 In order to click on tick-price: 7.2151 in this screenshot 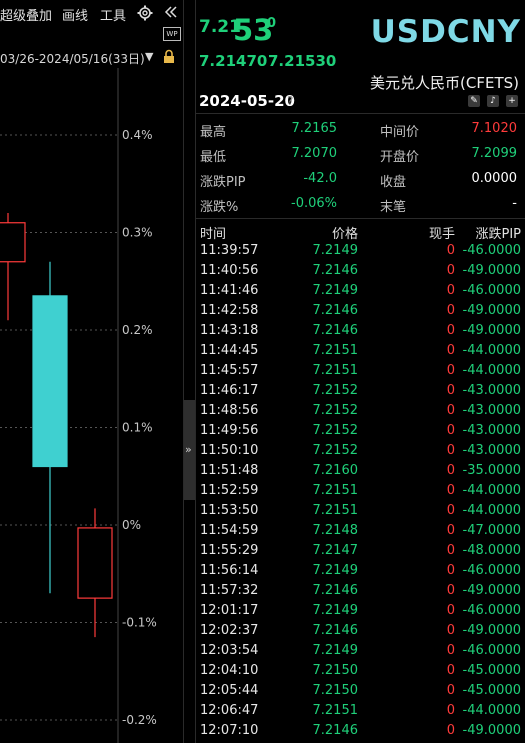, I will do `click(335, 490)`.